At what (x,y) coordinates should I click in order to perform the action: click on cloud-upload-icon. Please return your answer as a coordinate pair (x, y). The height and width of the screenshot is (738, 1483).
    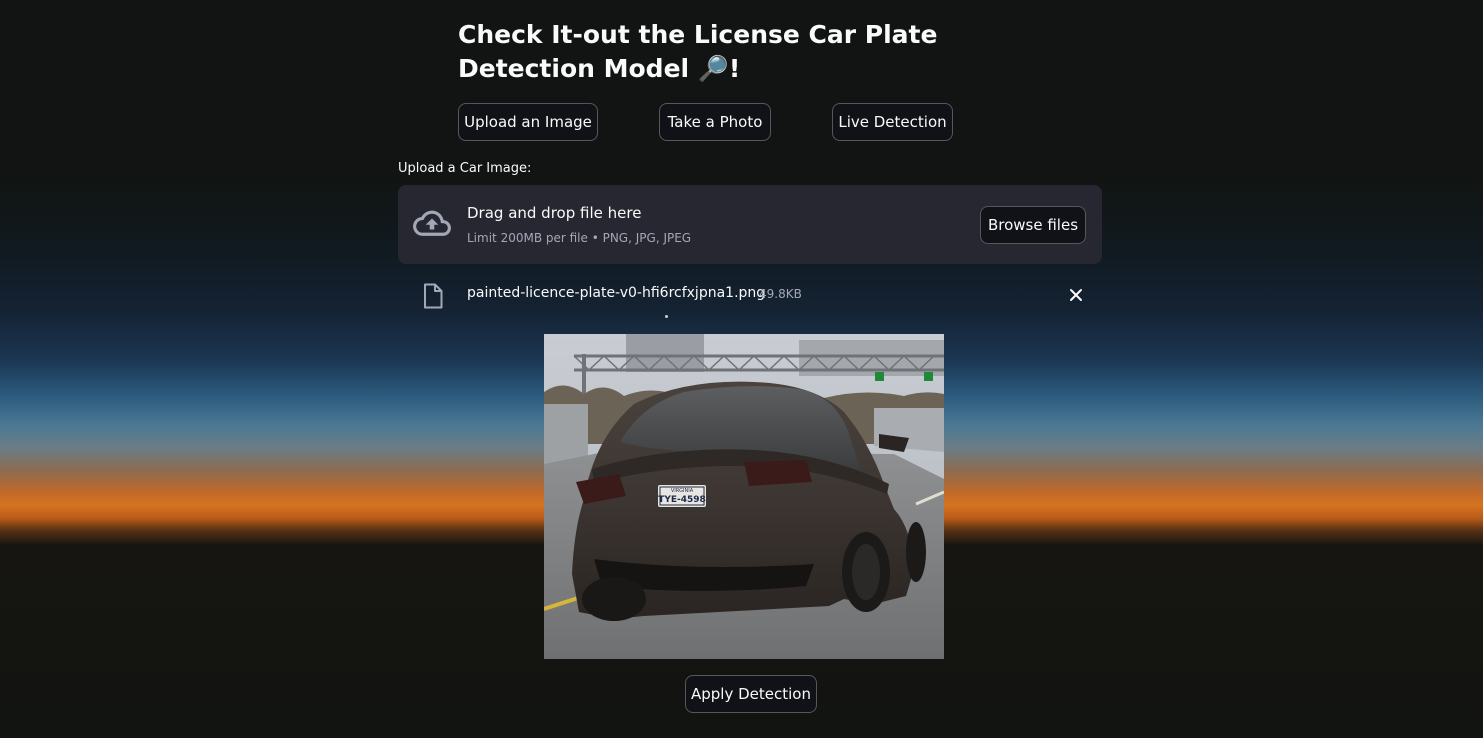
    Looking at the image, I should click on (432, 223).